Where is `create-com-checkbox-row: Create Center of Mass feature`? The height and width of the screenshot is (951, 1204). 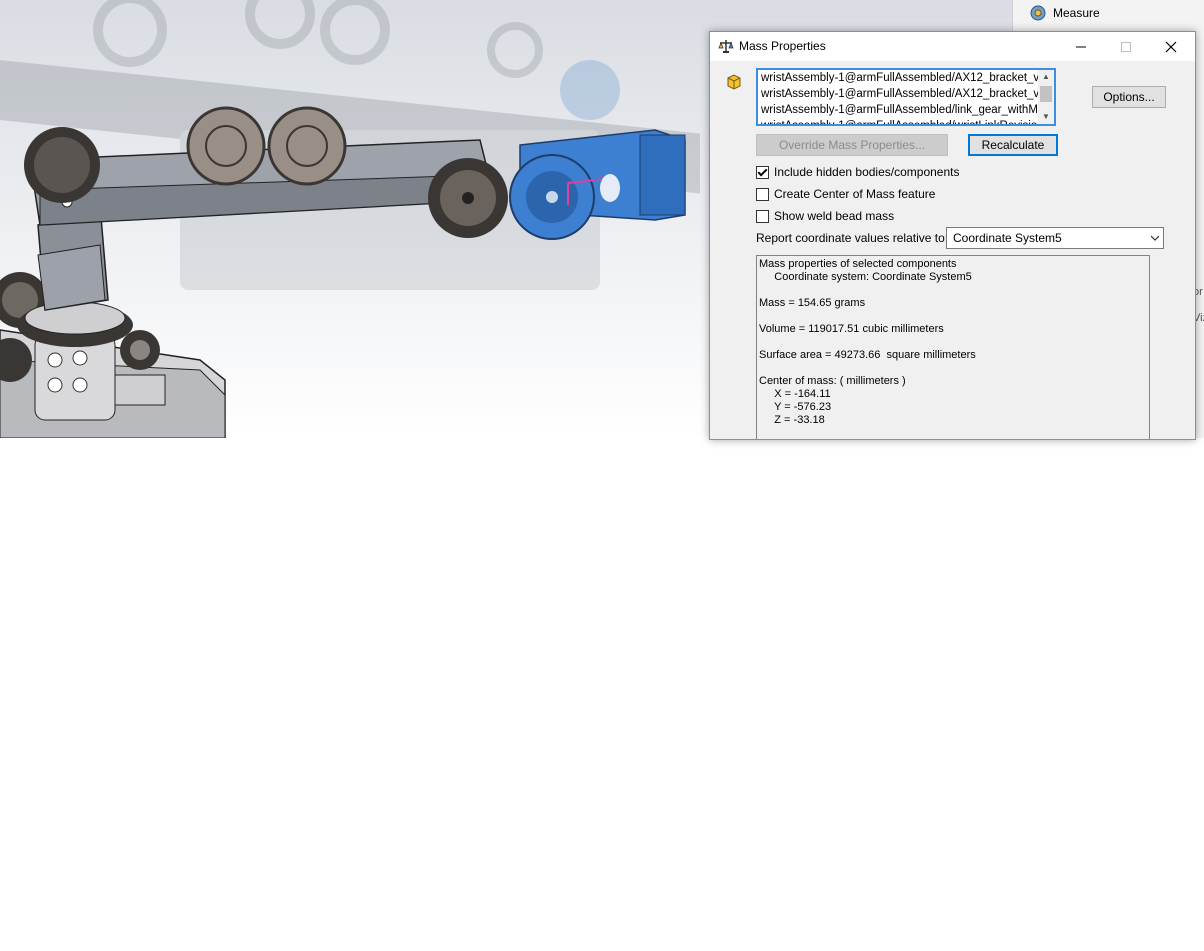 create-com-checkbox-row: Create Center of Mass feature is located at coordinates (845, 194).